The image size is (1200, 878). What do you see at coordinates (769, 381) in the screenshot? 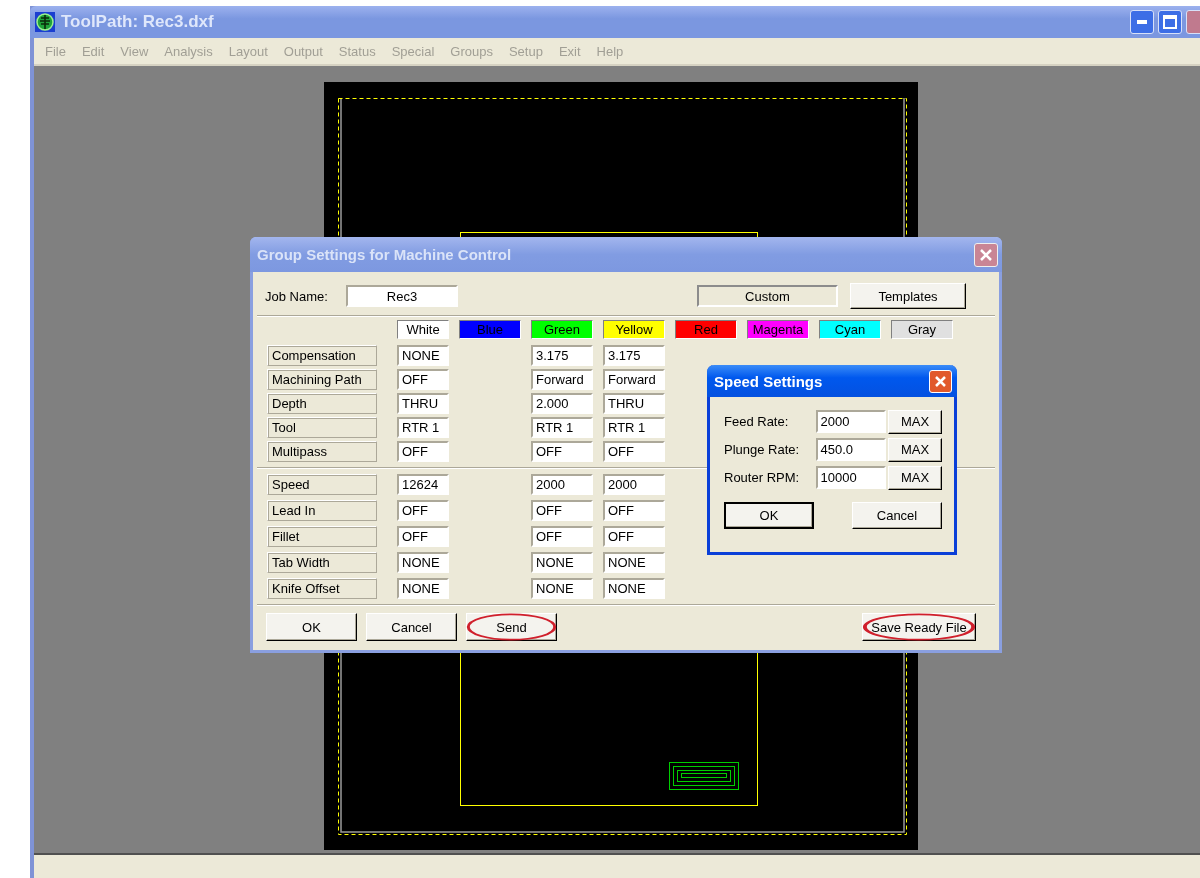
I see `dialog-title: Speed Settings` at bounding box center [769, 381].